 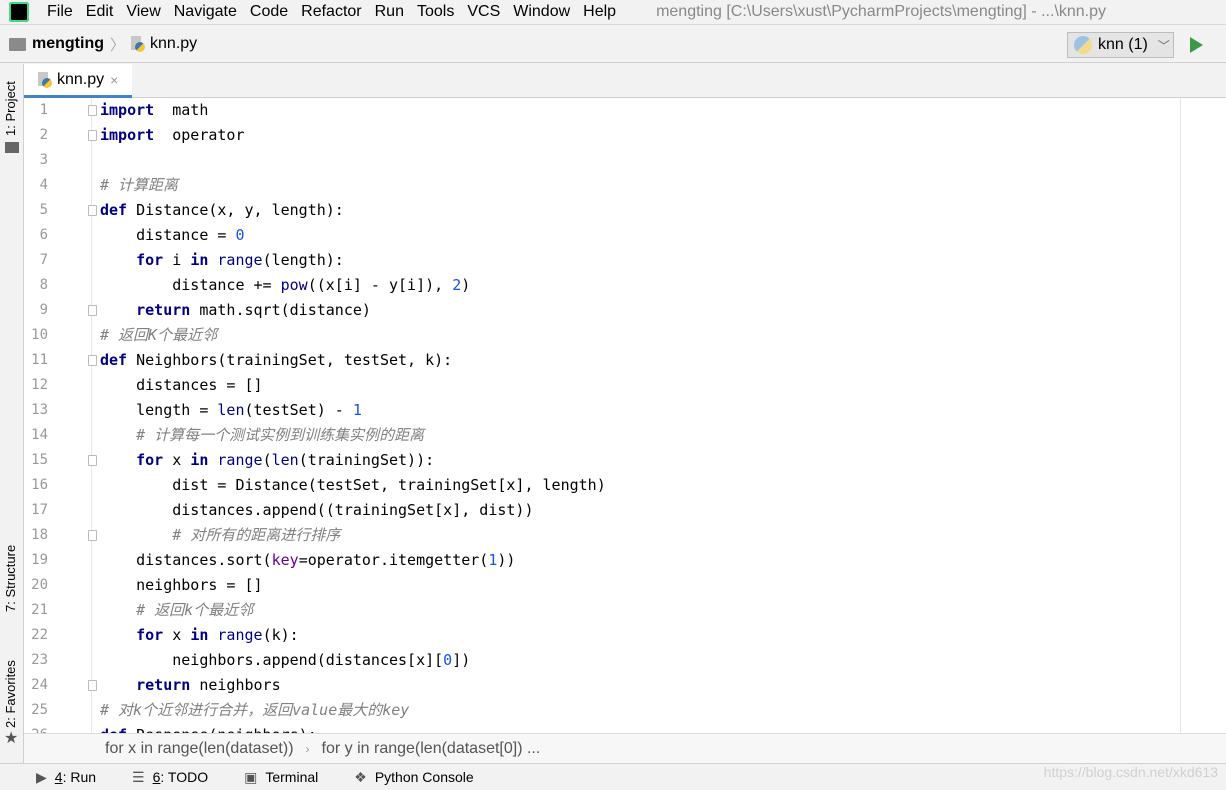 What do you see at coordinates (269, 12) in the screenshot?
I see `menu-code: Code` at bounding box center [269, 12].